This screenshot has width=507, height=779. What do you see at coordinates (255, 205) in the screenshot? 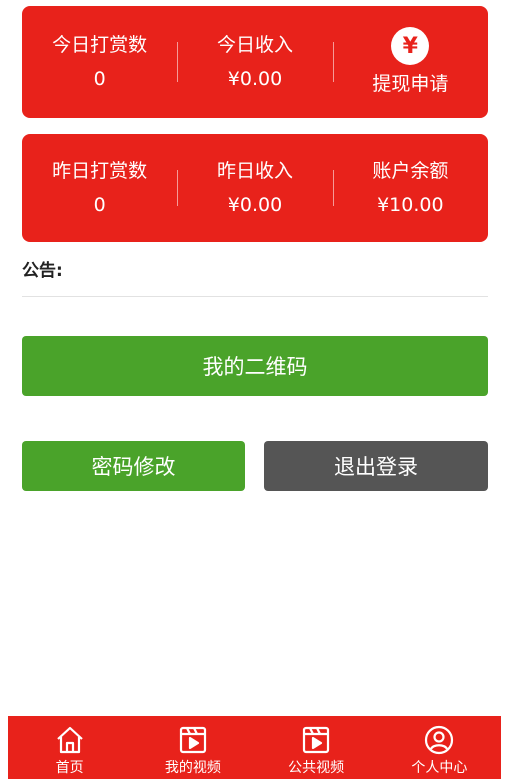
I see `yesterday-income-value: ¥0.00` at bounding box center [255, 205].